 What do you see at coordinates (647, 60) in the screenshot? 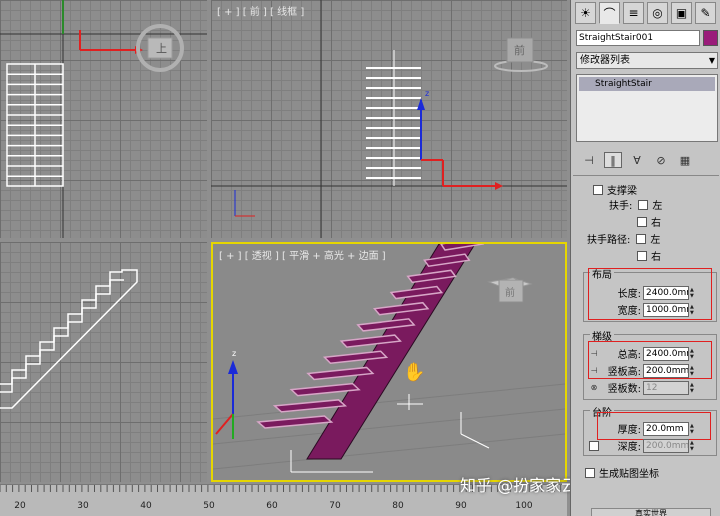
I see `modifier-list-dropdown: 修改器列表 ▼` at bounding box center [647, 60].